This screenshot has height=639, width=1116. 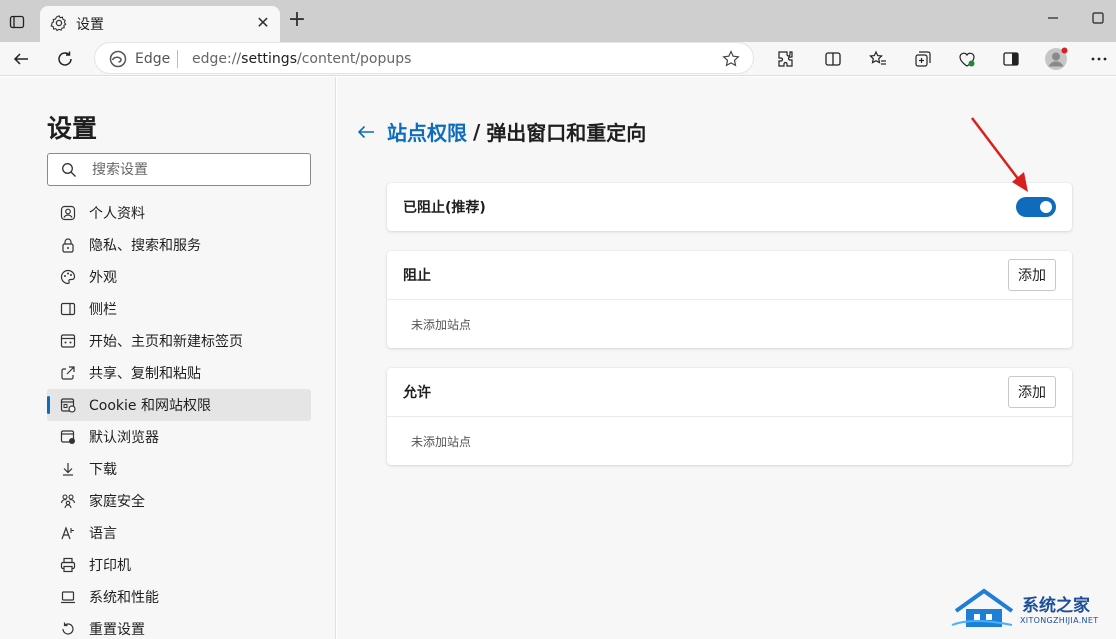 I want to click on allow-add-button: 添加, so click(x=1032, y=392).